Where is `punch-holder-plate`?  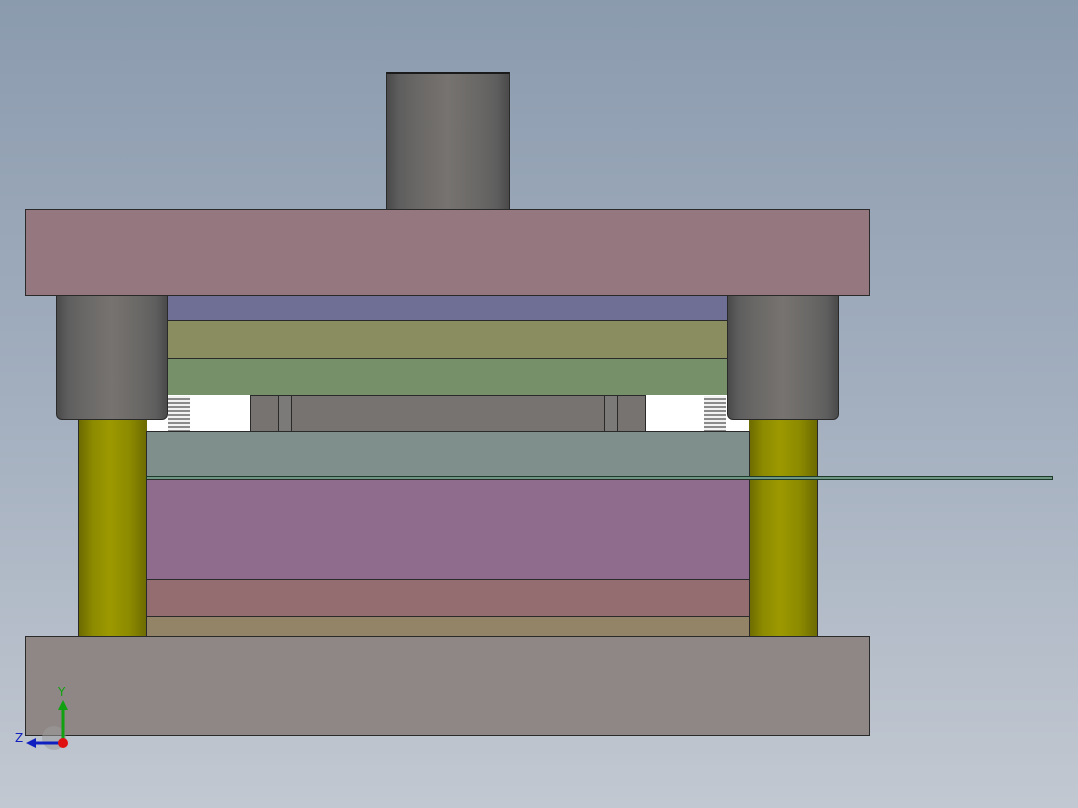 punch-holder-plate is located at coordinates (447, 339).